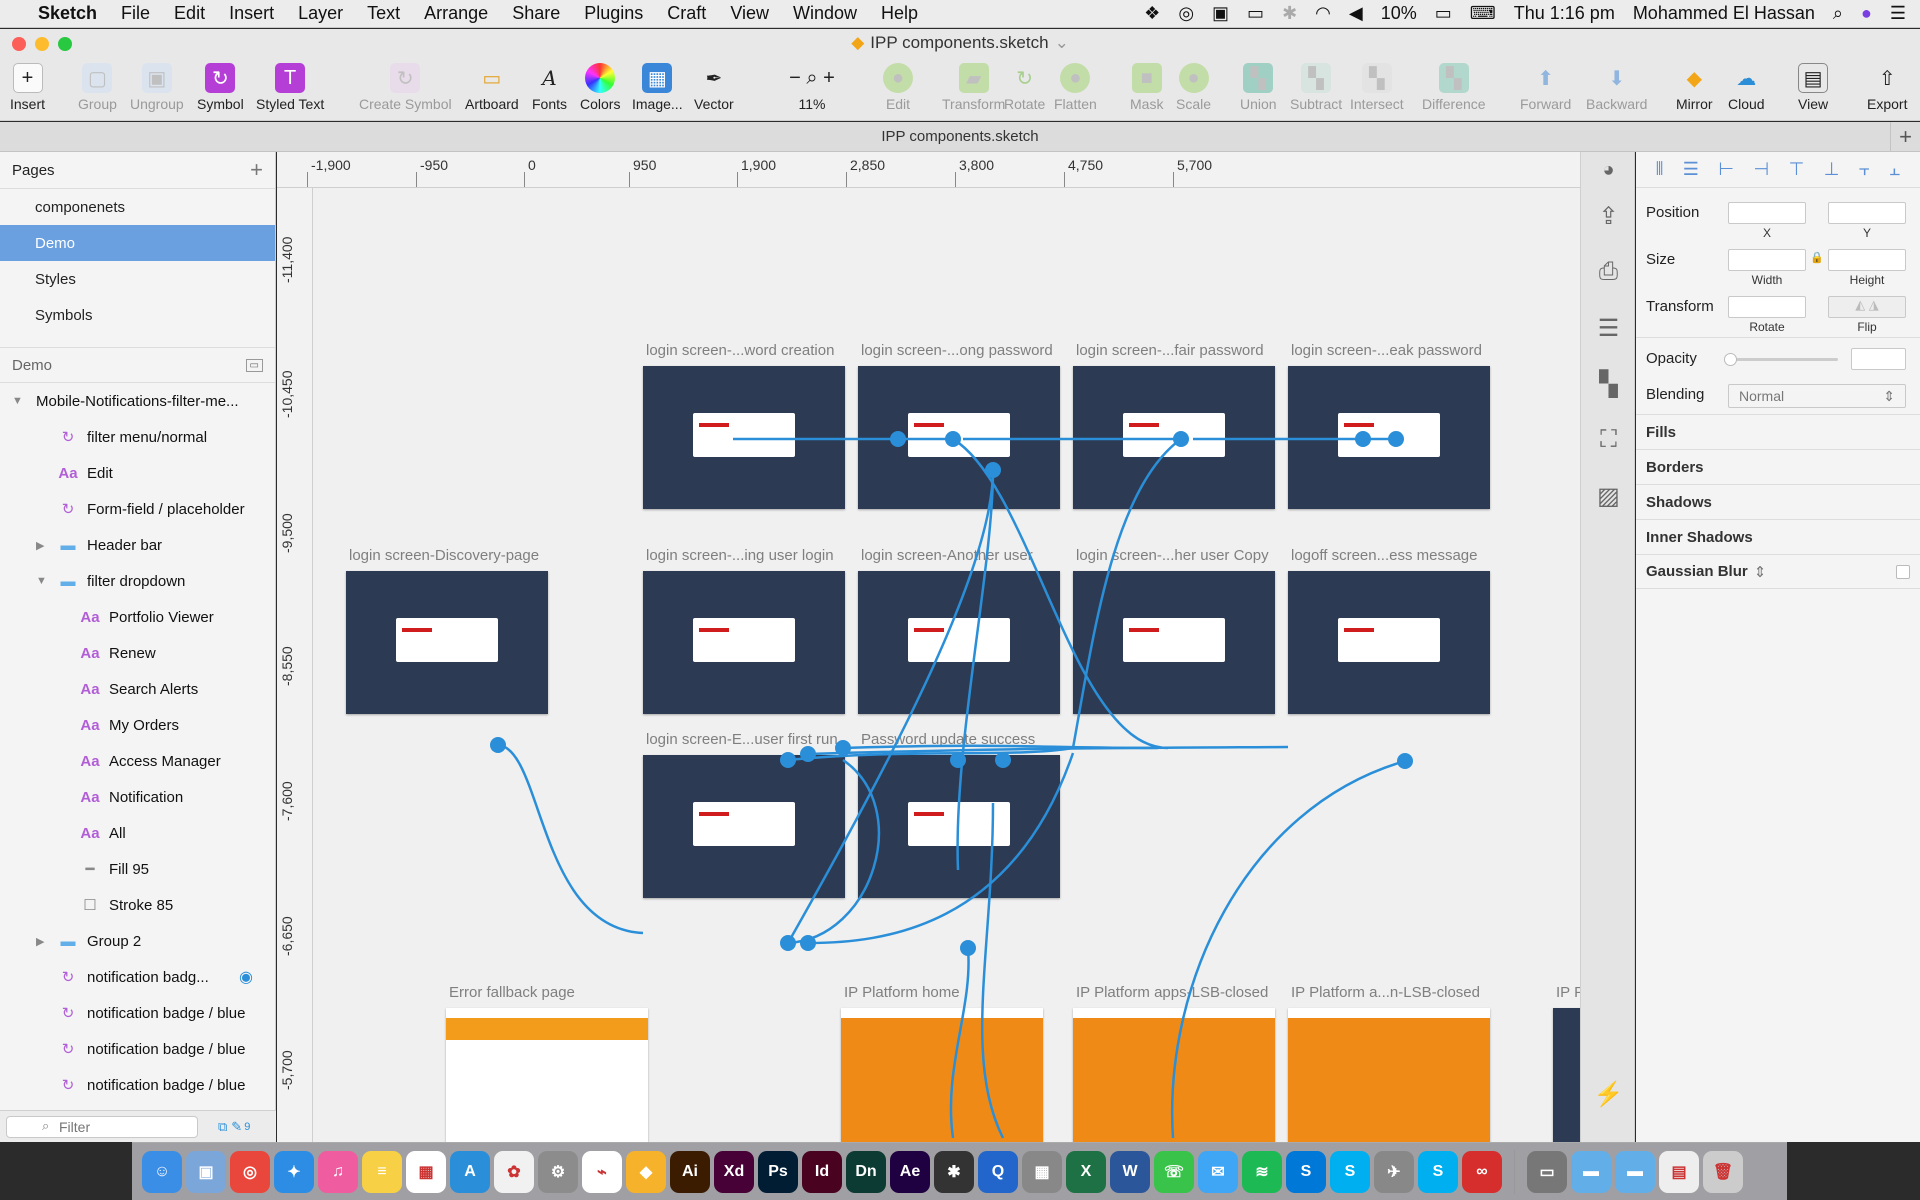  I want to click on chrome-icon: ◎, so click(250, 1171).